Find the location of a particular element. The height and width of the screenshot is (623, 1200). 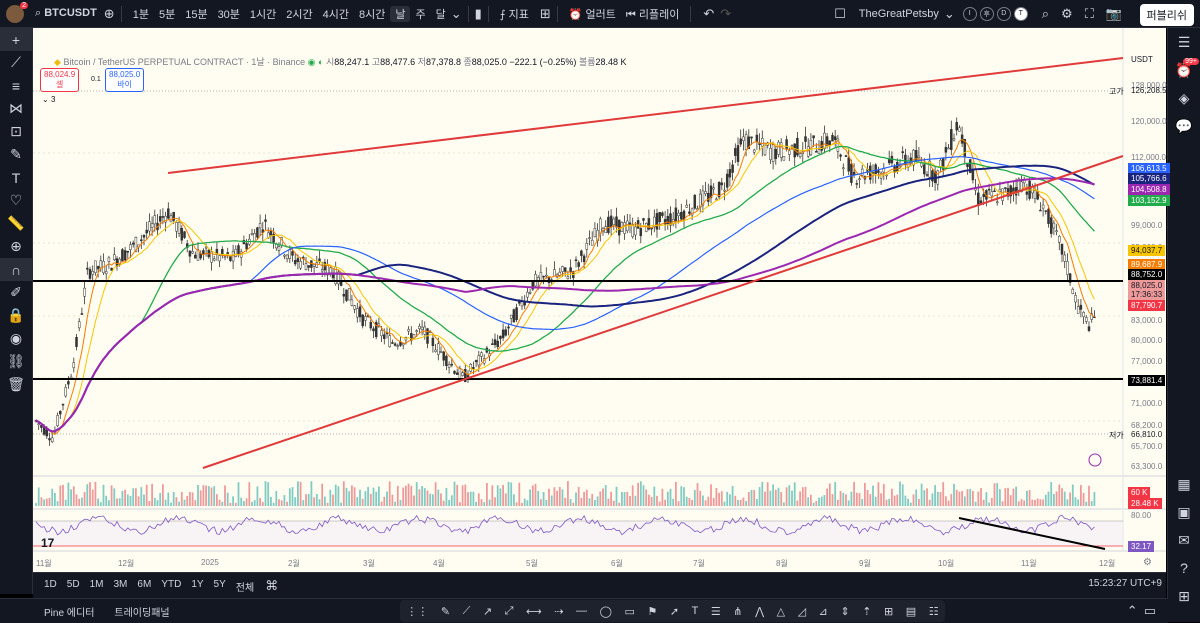

table-icon: ▤ is located at coordinates (911, 611).